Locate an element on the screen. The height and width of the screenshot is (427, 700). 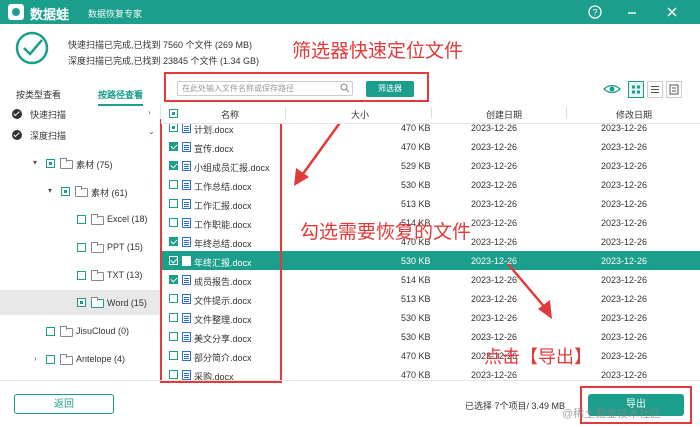
back-button: 返回 is located at coordinates (64, 404).